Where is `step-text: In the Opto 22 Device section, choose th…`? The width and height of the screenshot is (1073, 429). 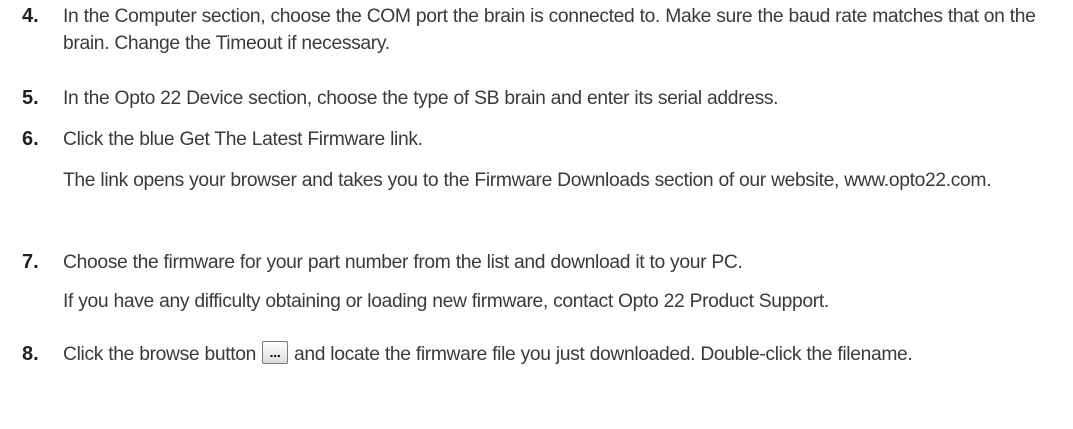 step-text: In the Opto 22 Device section, choose th… is located at coordinates (421, 98).